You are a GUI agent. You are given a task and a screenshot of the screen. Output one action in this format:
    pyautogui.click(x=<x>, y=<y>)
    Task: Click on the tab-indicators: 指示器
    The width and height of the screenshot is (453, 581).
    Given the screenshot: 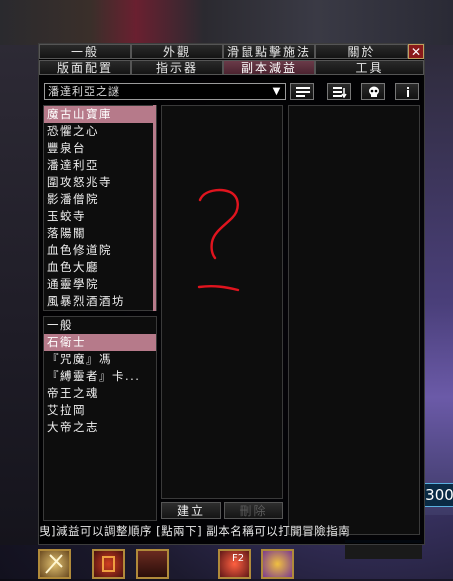 What is the action you would take?
    pyautogui.click(x=177, y=67)
    